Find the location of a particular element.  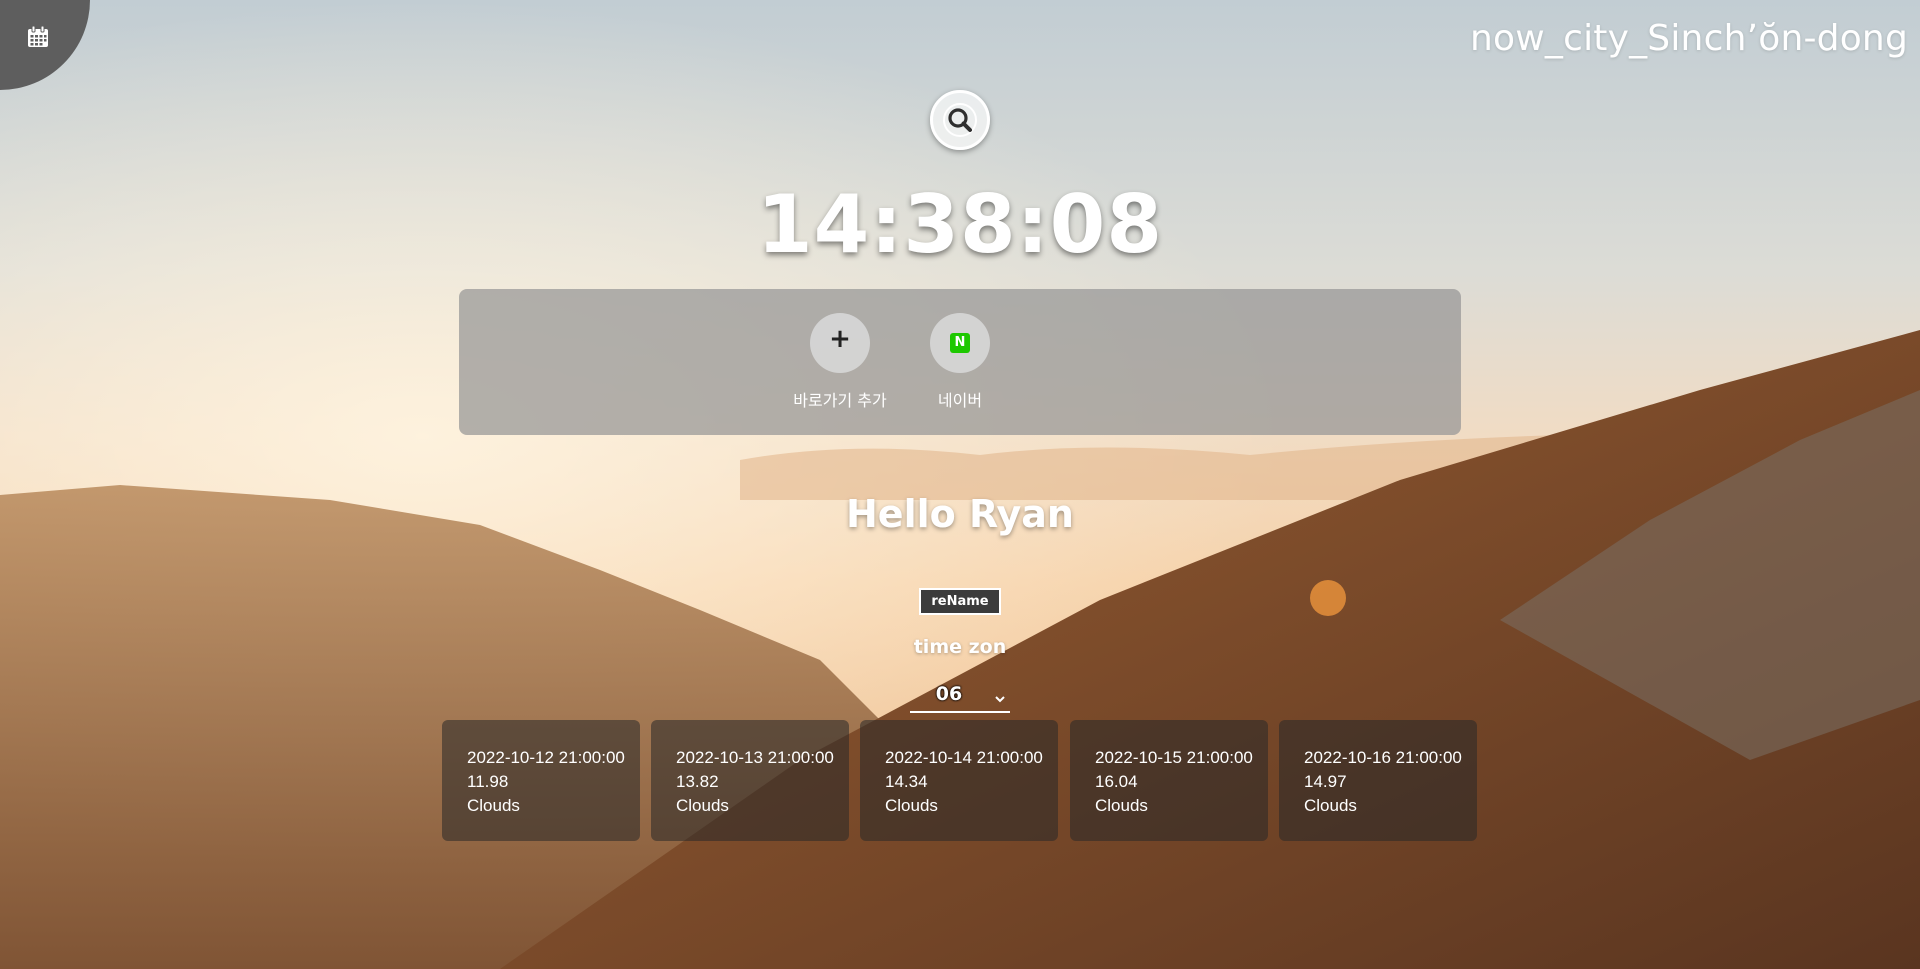

city-name: now_city_Sinchʼŏn-dong is located at coordinates (1689, 38).